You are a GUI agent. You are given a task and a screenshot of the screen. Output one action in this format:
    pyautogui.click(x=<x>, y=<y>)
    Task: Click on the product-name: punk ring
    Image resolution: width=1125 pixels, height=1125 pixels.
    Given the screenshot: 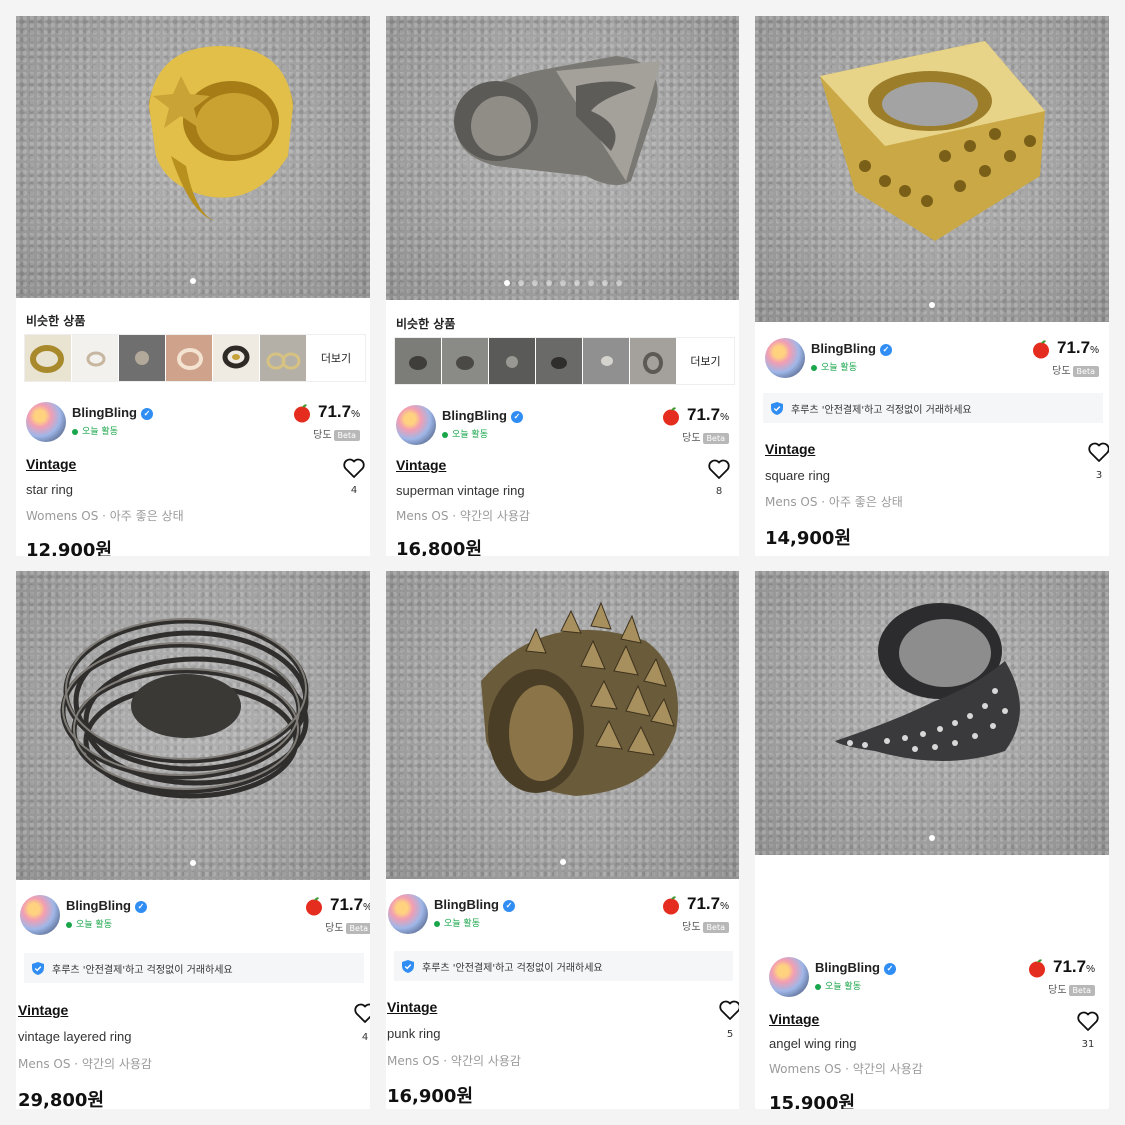 What is the action you would take?
    pyautogui.click(x=413, y=1033)
    